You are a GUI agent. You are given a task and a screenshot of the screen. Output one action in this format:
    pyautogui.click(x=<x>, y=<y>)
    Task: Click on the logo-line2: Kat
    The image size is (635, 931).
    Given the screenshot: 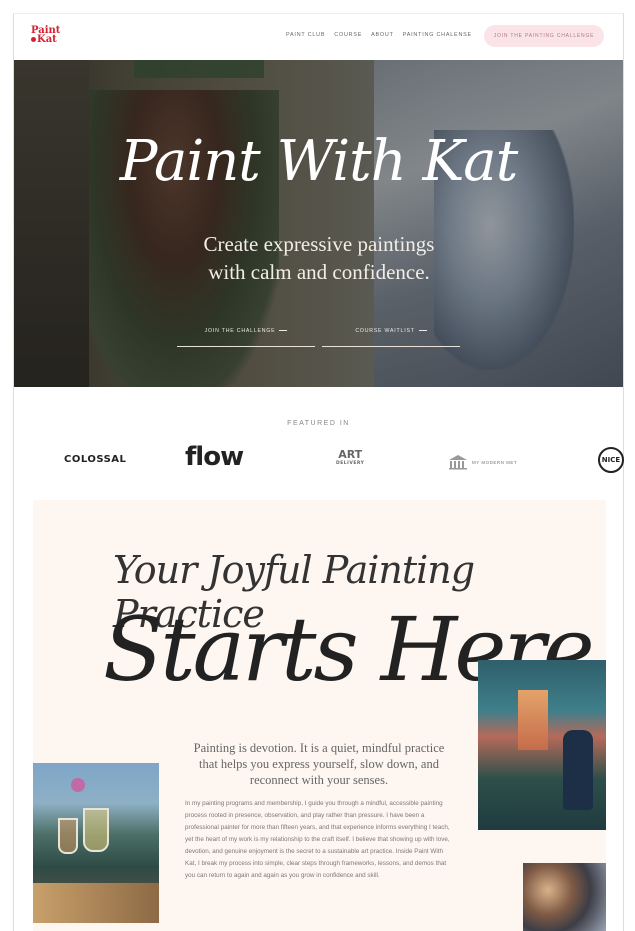 What is the action you would take?
    pyautogui.click(x=47, y=39)
    